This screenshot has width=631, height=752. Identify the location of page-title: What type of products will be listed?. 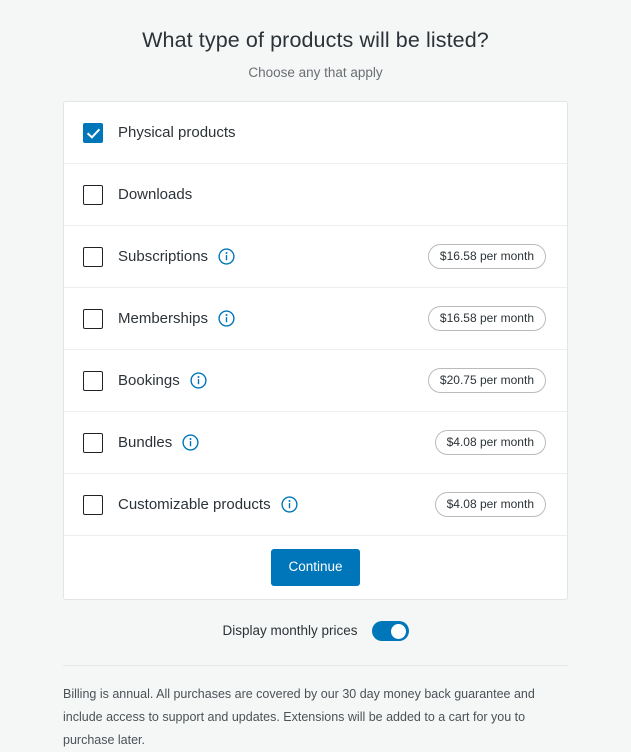
(315, 40).